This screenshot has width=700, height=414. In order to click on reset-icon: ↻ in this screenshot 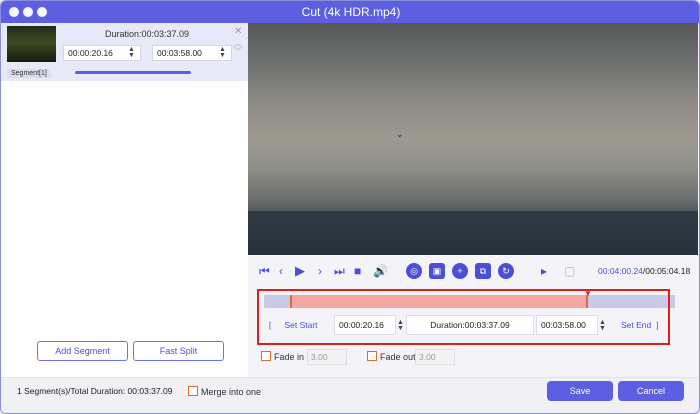, I will do `click(506, 271)`.